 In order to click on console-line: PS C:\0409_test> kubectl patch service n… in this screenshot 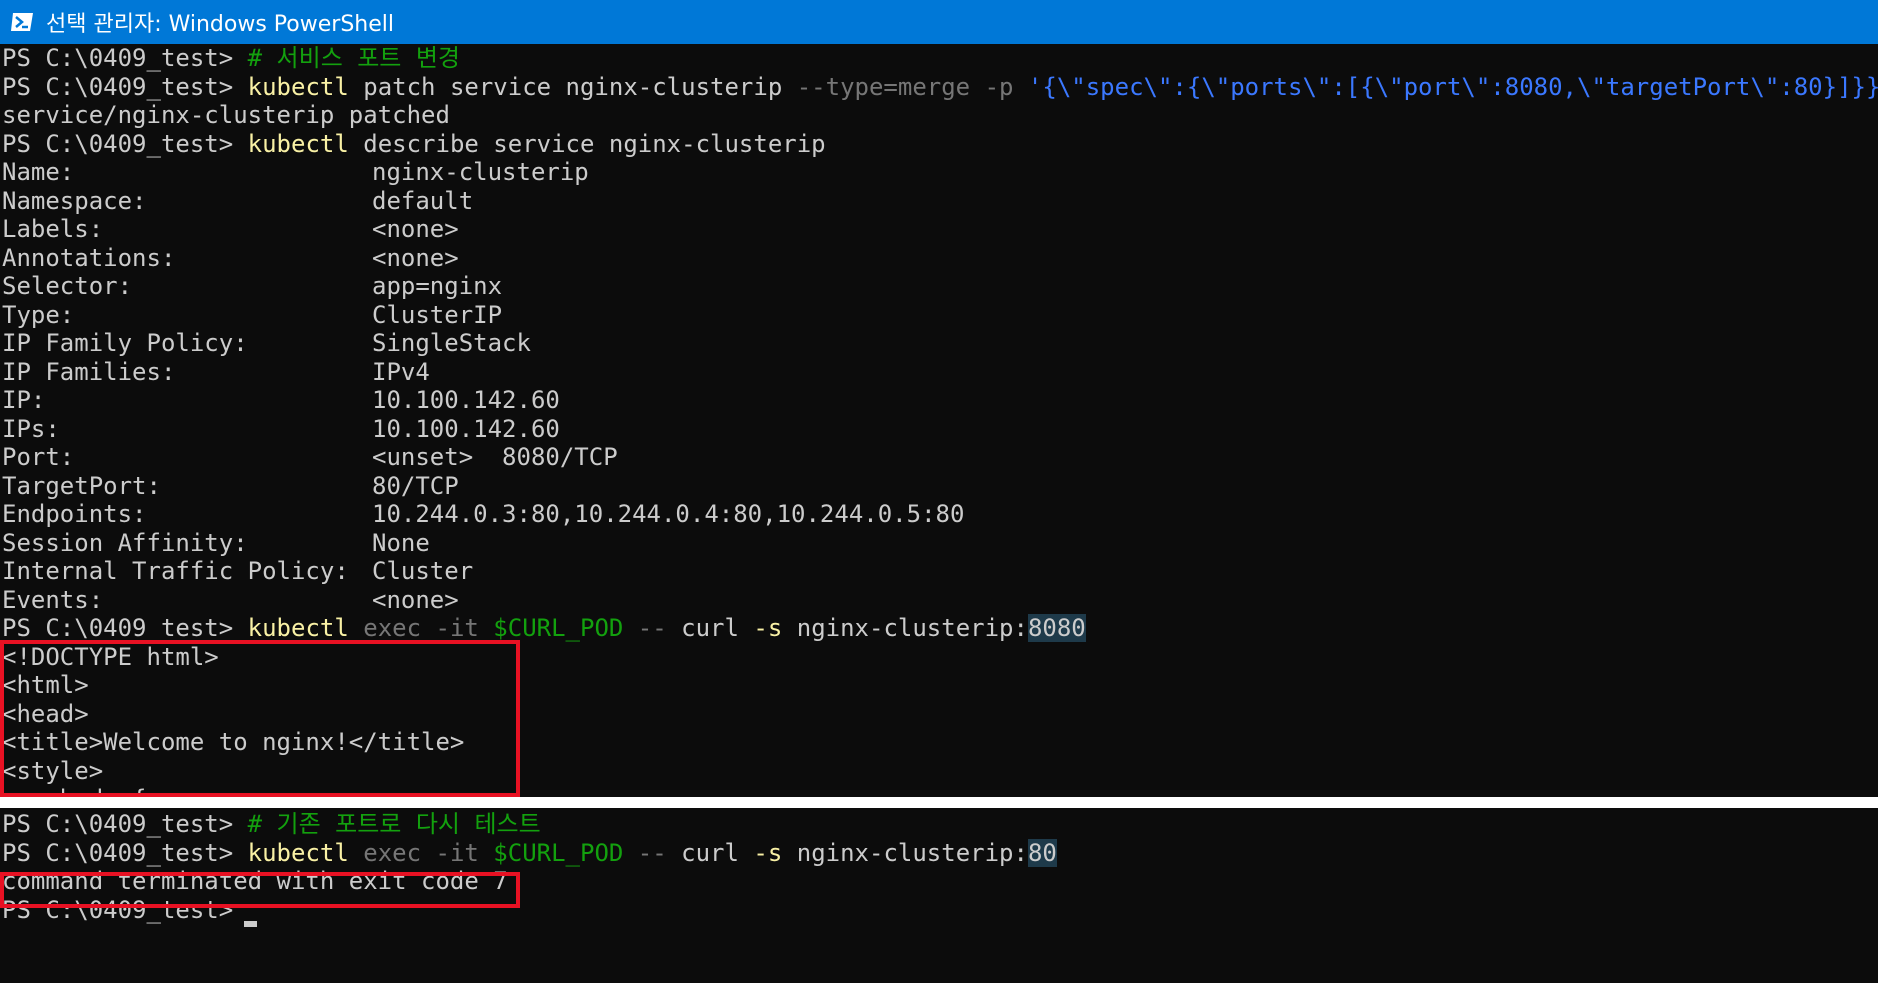, I will do `click(940, 87)`.